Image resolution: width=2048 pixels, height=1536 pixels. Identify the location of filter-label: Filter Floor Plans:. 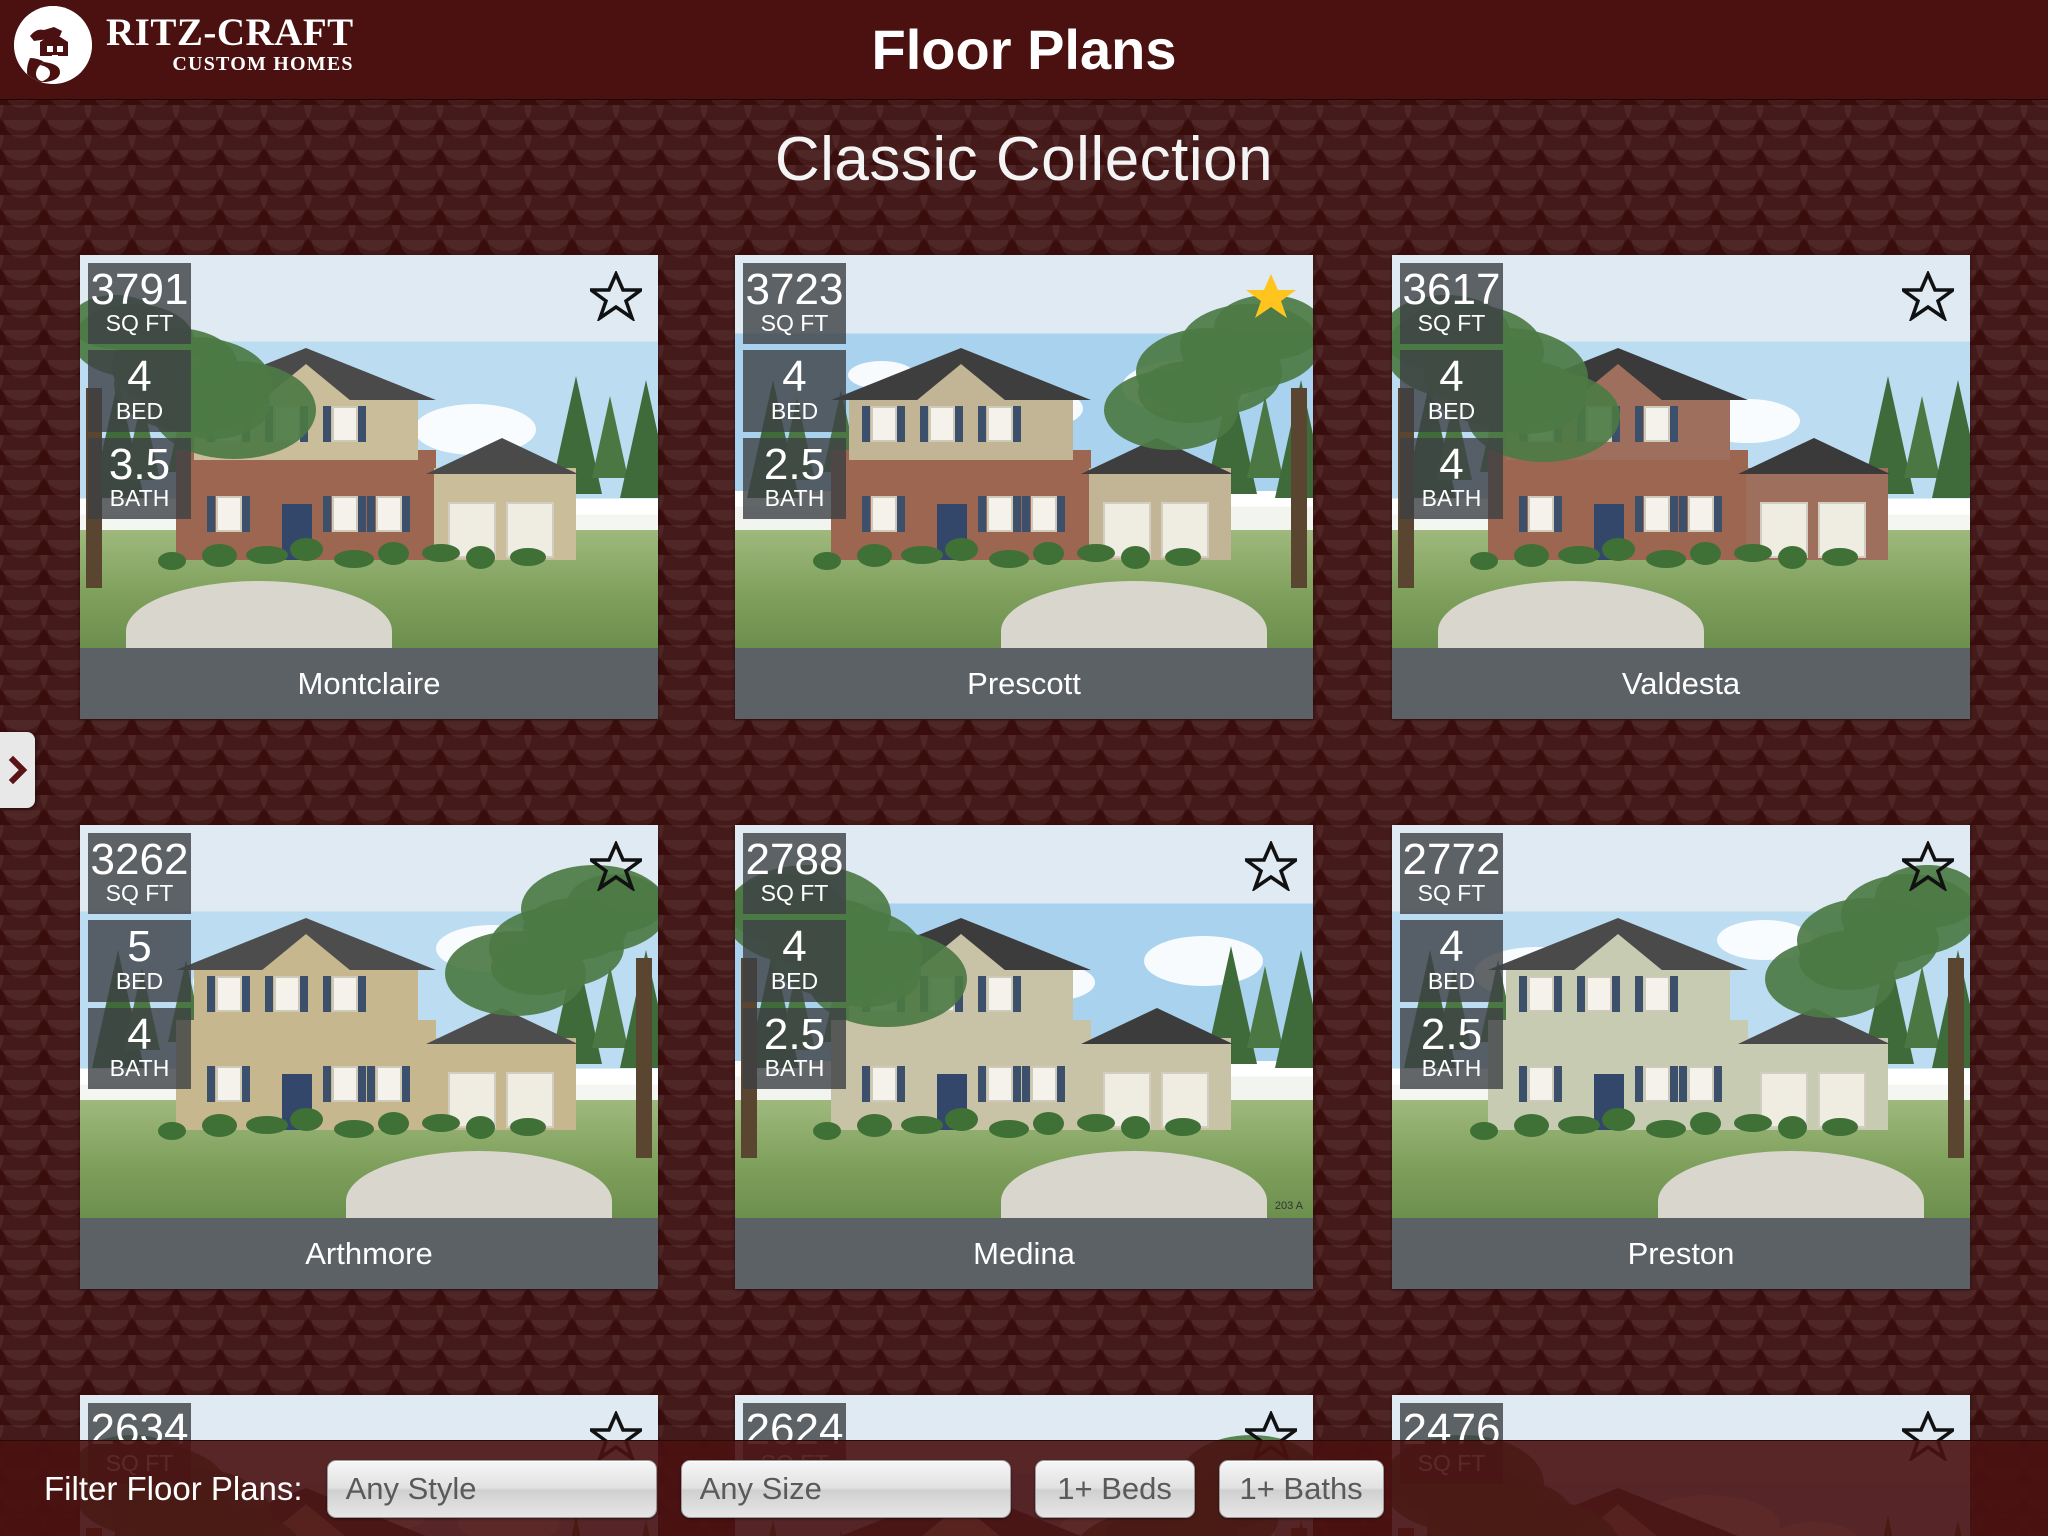
(173, 1488).